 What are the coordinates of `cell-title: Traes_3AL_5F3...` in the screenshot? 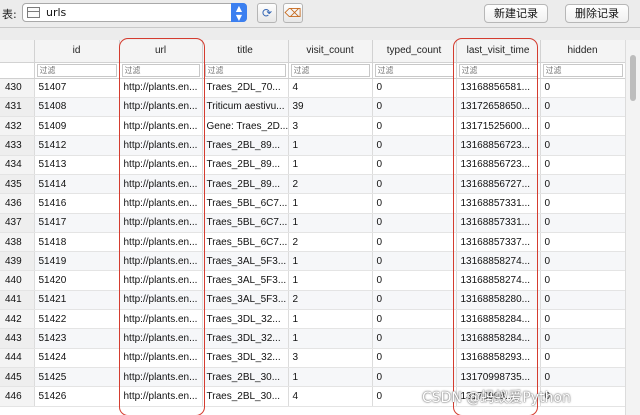 It's located at (245, 300).